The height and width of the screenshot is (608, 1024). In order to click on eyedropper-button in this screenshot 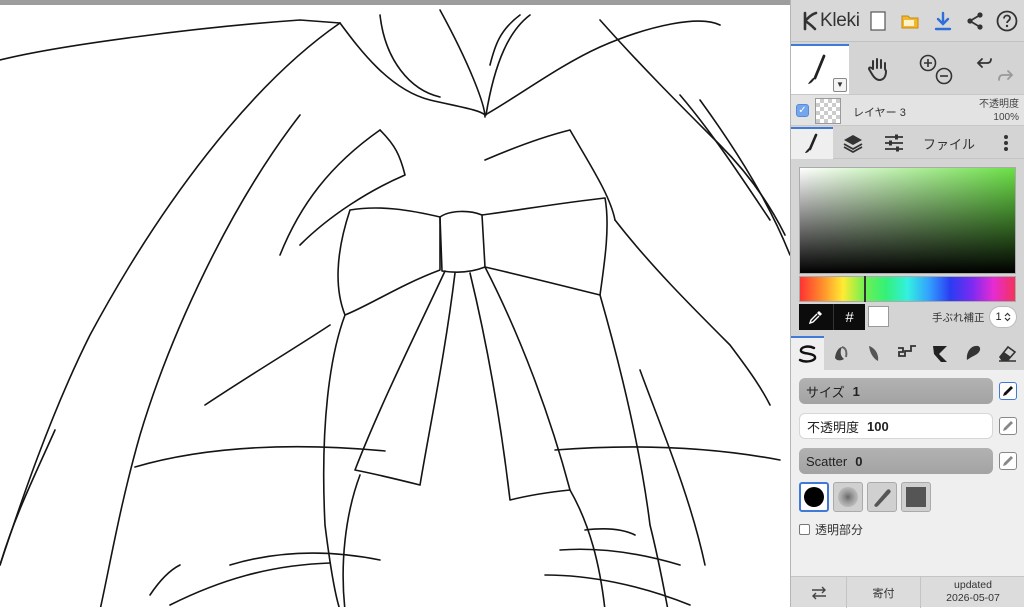, I will do `click(816, 317)`.